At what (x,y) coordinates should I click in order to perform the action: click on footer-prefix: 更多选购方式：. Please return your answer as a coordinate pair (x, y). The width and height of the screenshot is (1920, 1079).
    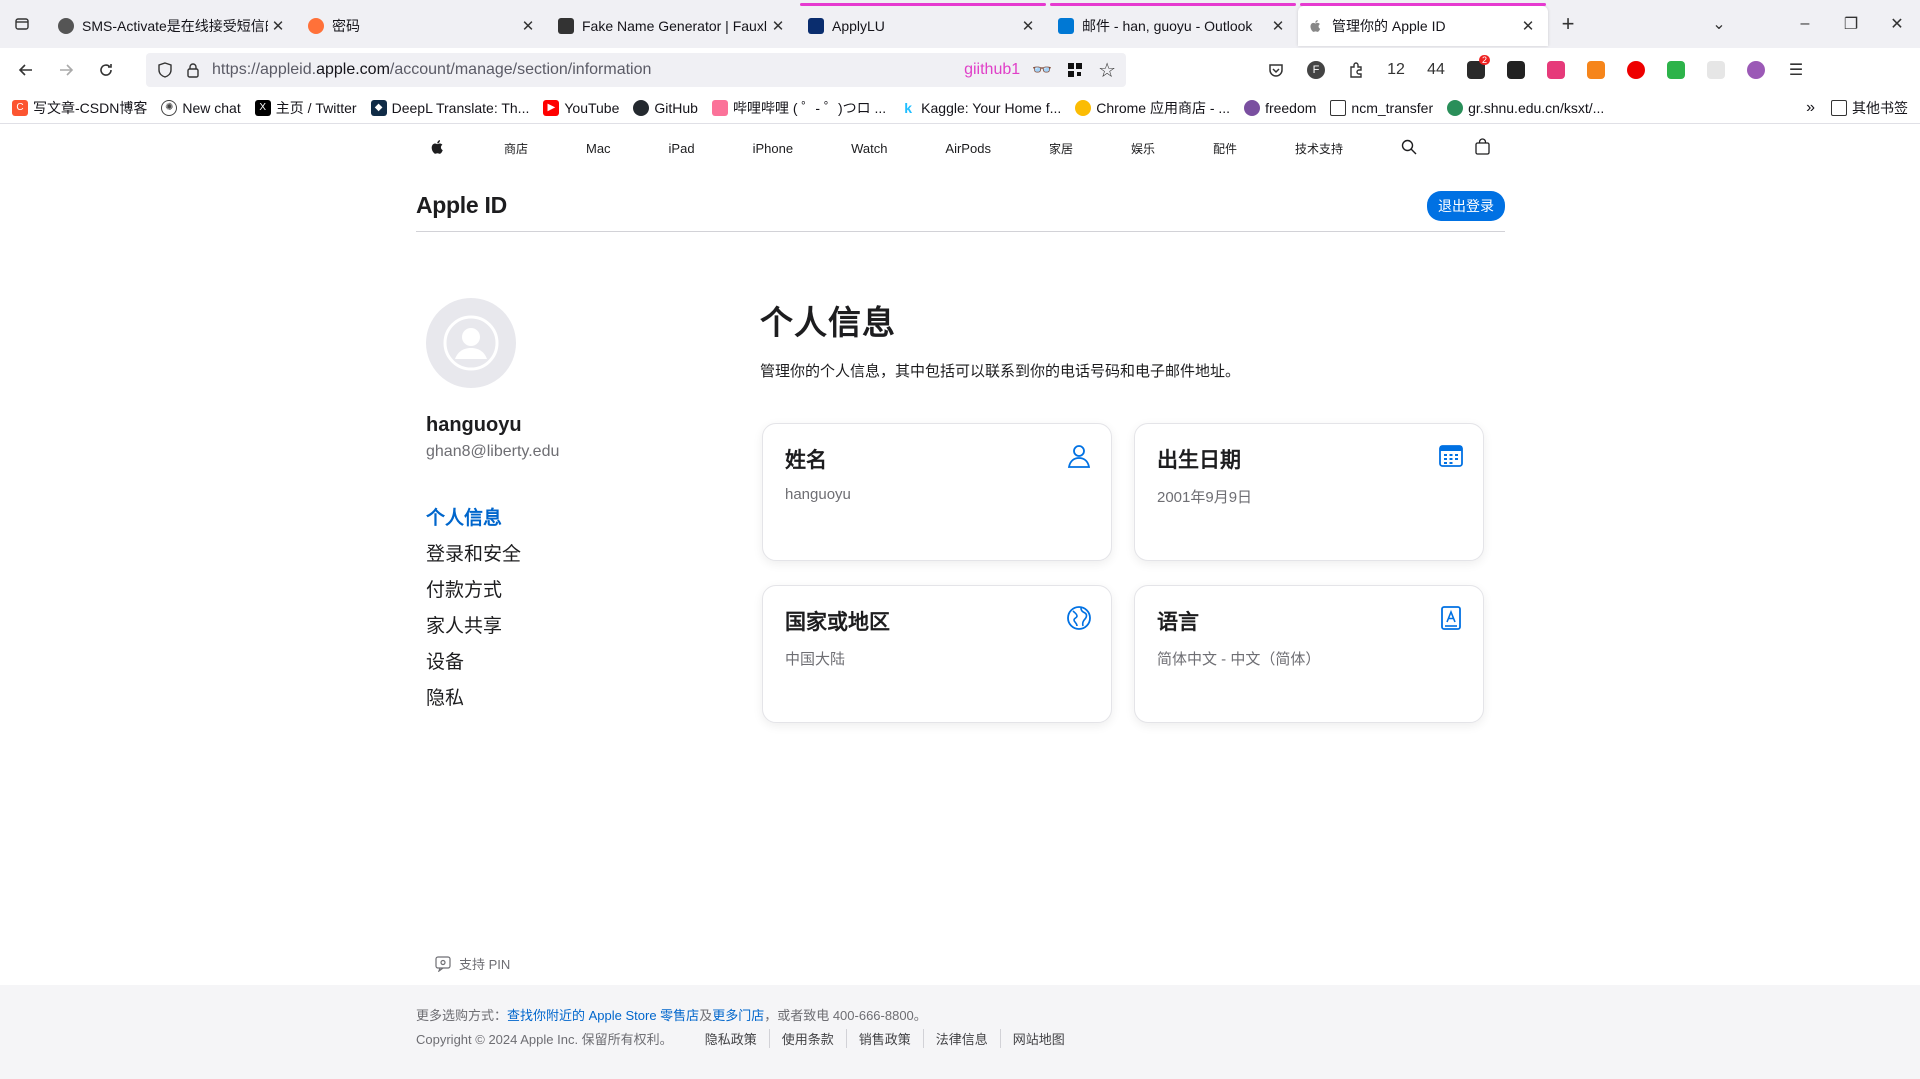
    Looking at the image, I should click on (462, 1015).